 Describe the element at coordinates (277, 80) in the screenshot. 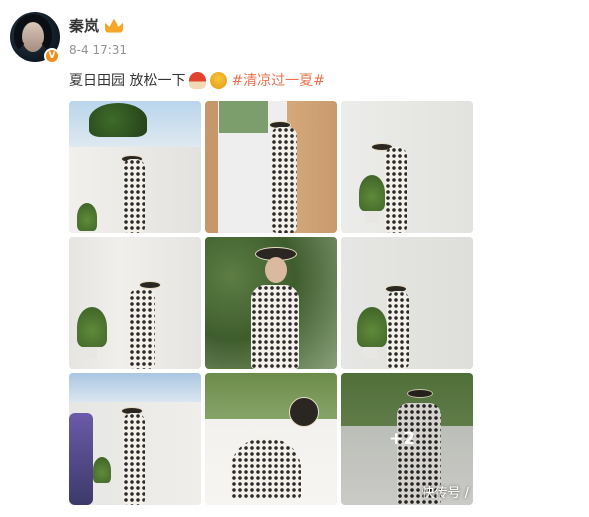

I see `hashtag-link: #清凉过一夏#` at that location.